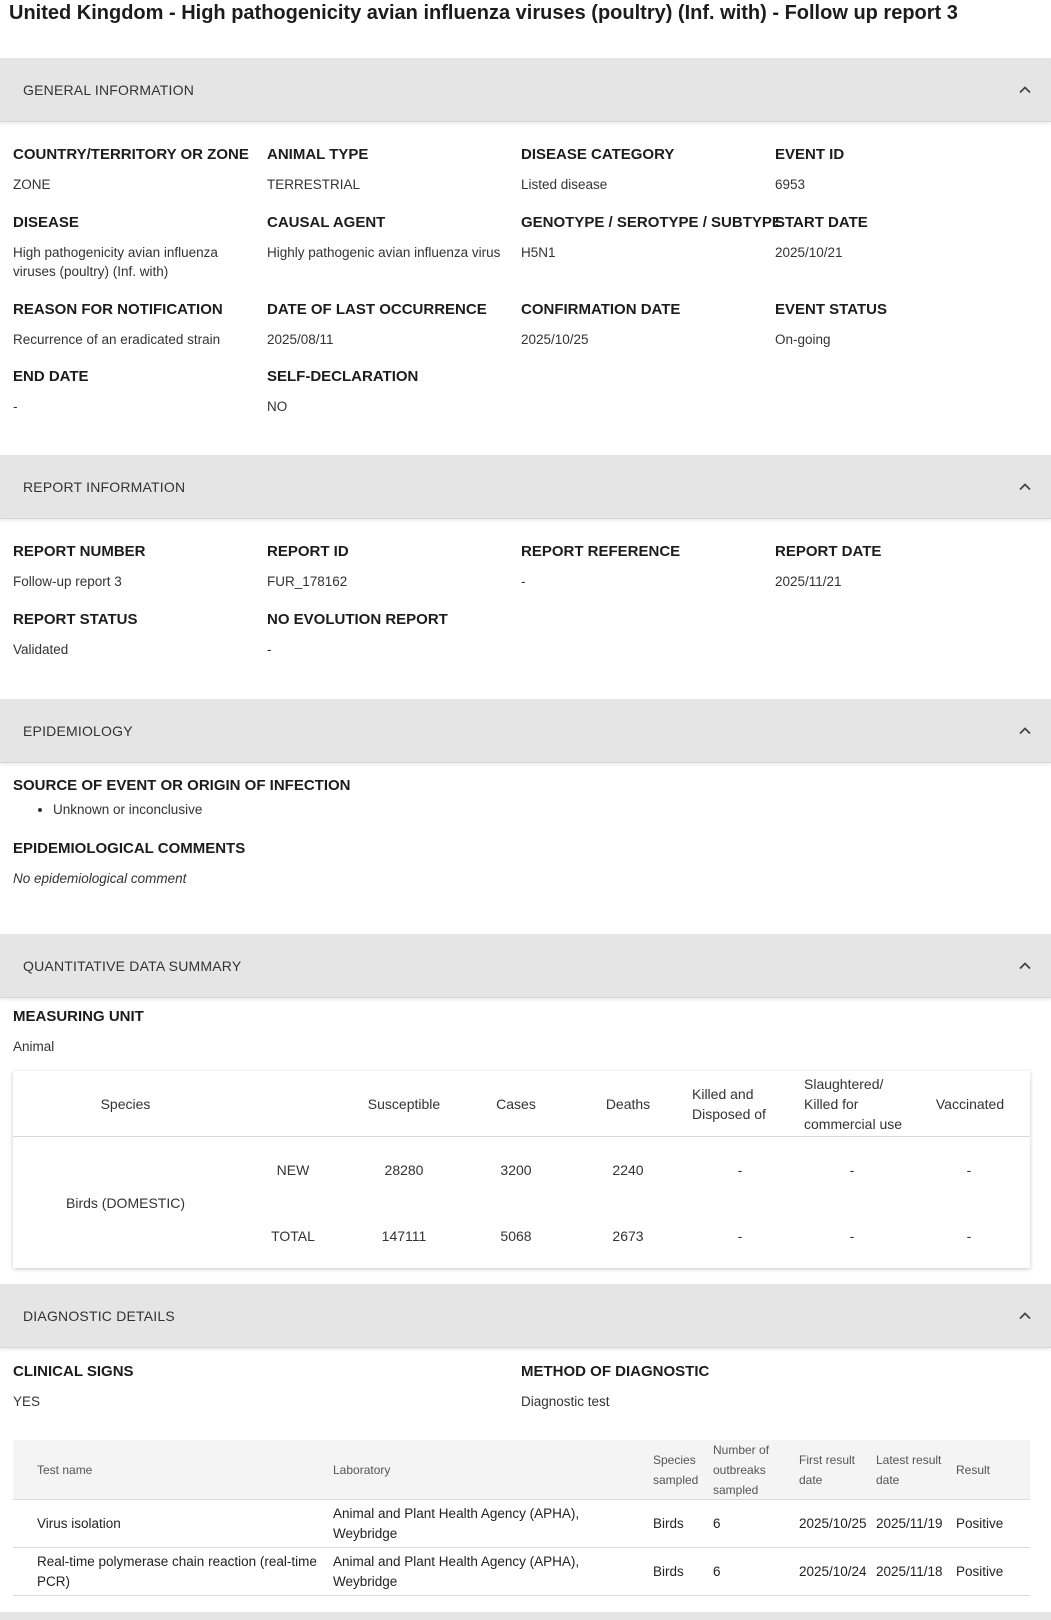 The width and height of the screenshot is (1051, 1620). Describe the element at coordinates (132, 965) in the screenshot. I see `section-title: QUANTITATIVE DATA SUMMARY` at that location.